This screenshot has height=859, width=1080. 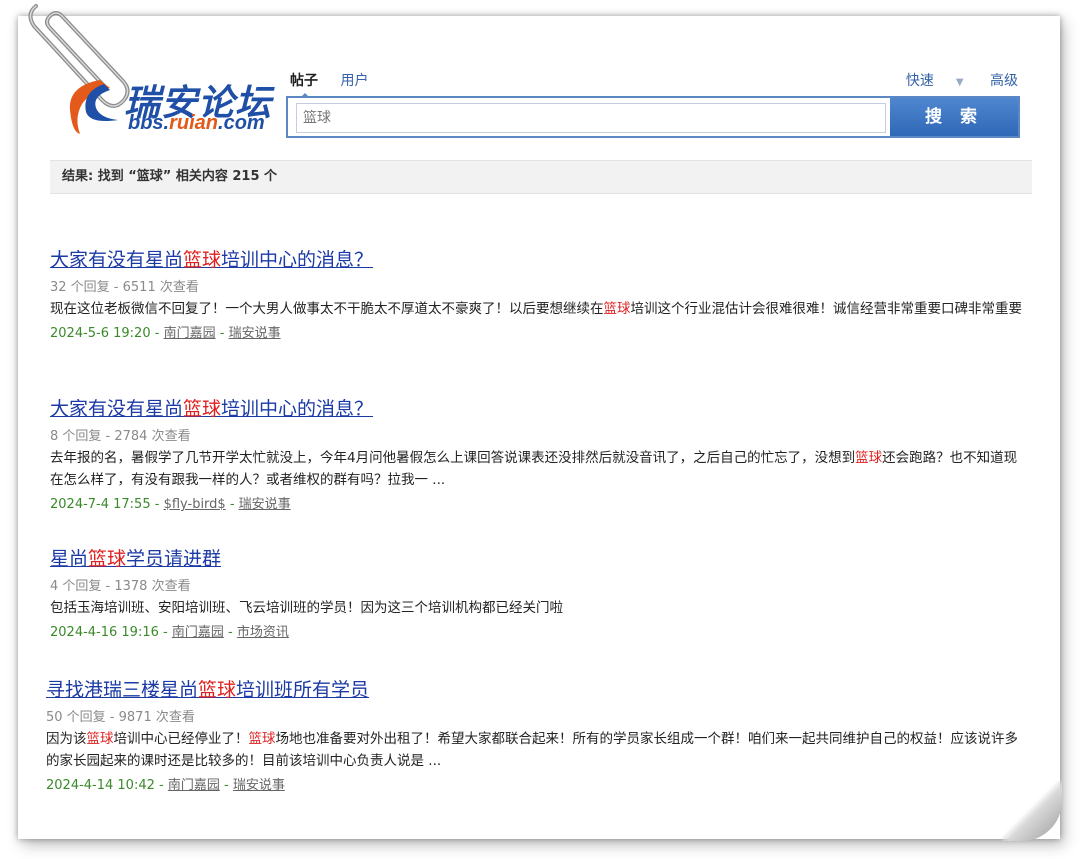 I want to click on result-stats: 32 个回复 - 6511 次查看, so click(x=124, y=287).